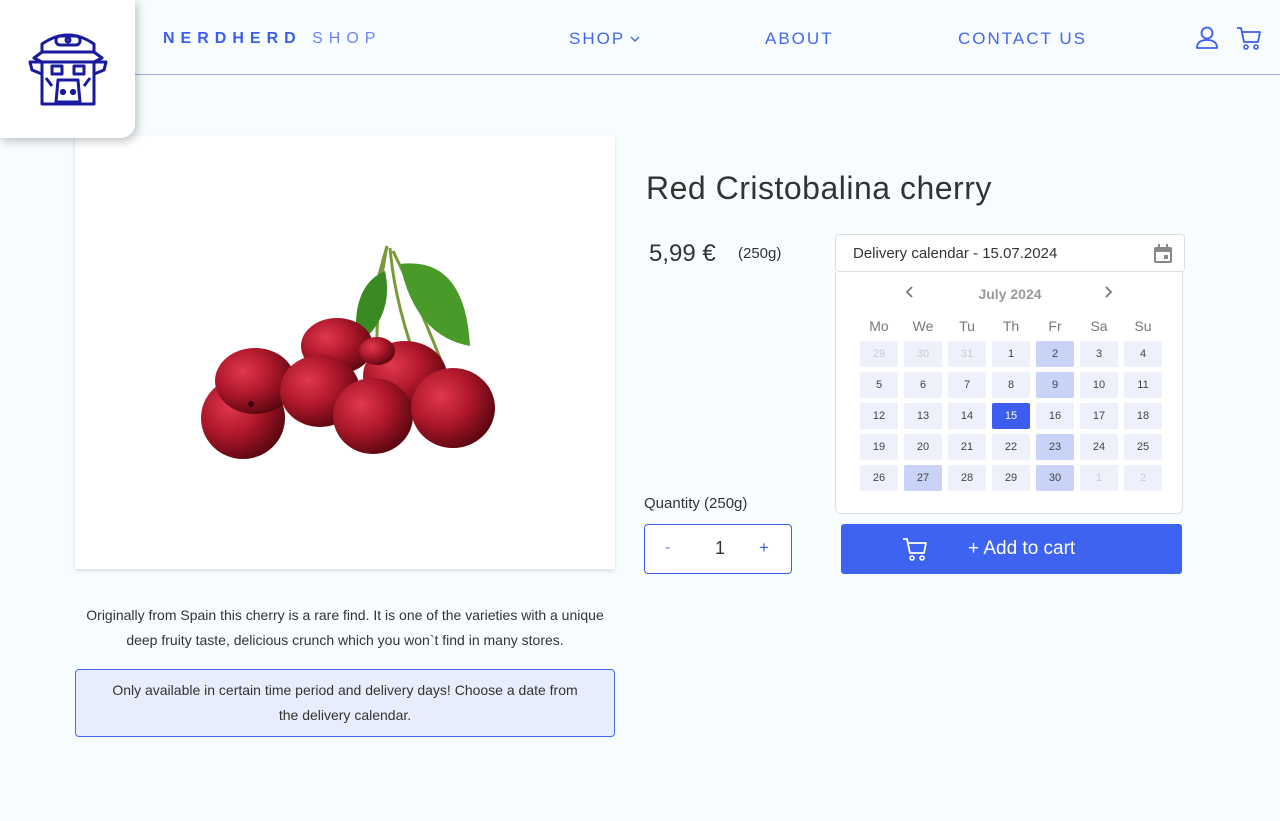  What do you see at coordinates (879, 447) in the screenshot?
I see `calendar-day: 19` at bounding box center [879, 447].